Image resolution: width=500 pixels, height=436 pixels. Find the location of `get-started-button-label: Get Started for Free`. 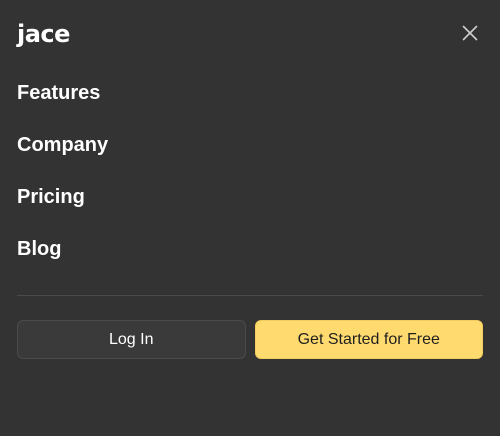

get-started-button-label: Get Started for Free is located at coordinates (368, 339).